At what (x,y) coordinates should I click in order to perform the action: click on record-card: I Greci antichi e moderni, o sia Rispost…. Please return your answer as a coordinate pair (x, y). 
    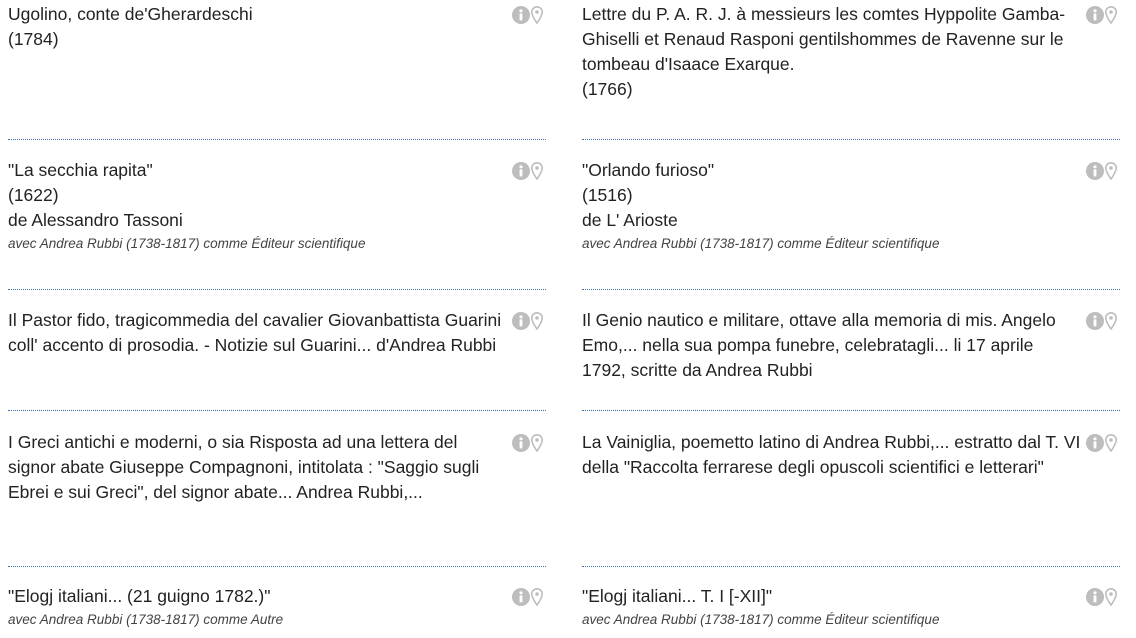
    Looking at the image, I should click on (277, 498).